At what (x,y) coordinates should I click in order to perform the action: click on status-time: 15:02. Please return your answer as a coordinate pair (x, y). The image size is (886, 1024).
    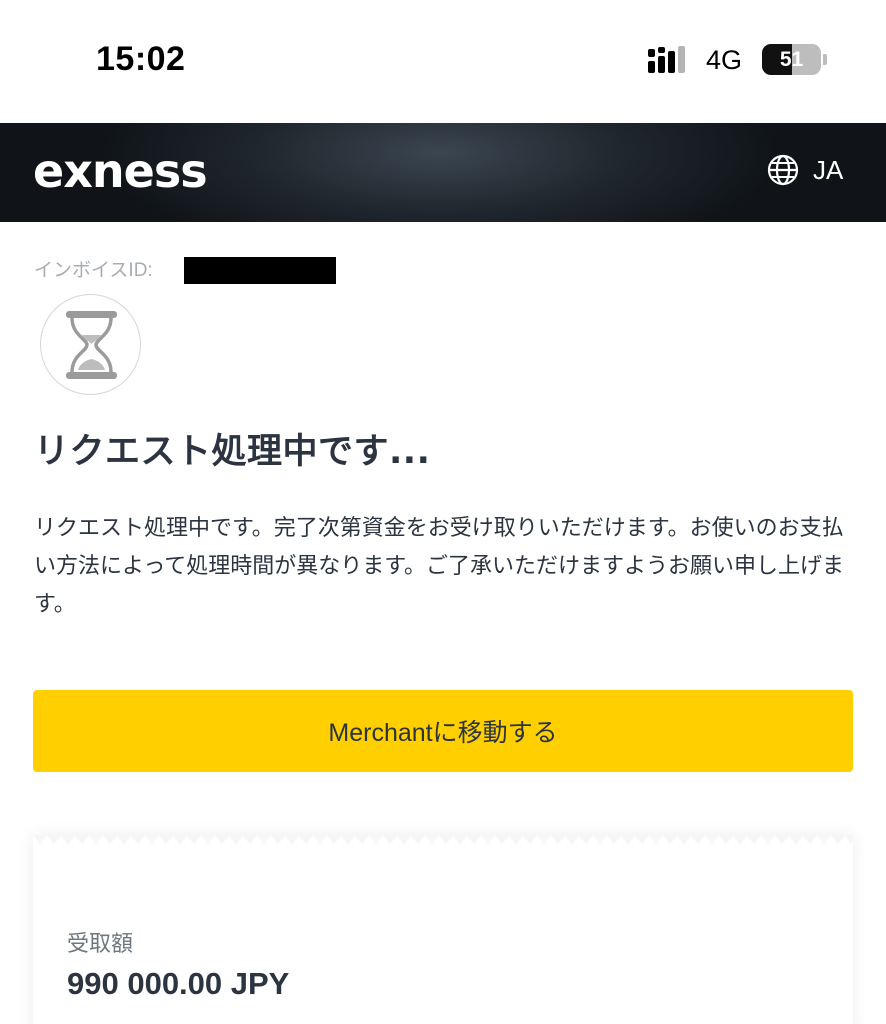
    Looking at the image, I should click on (141, 59).